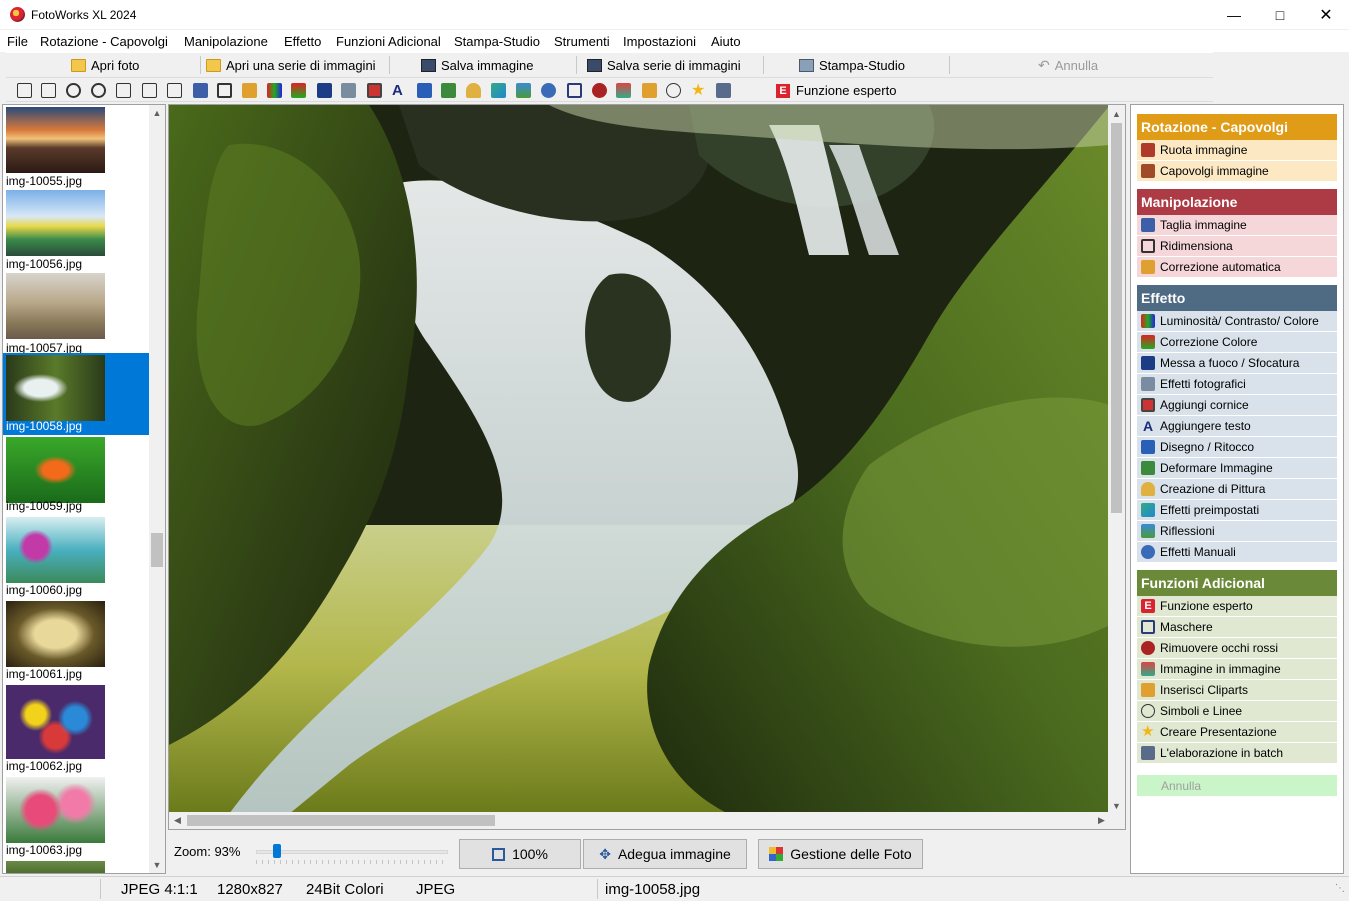 The width and height of the screenshot is (1349, 901). Describe the element at coordinates (348, 90) in the screenshot. I see `photo-effects-icon` at that location.